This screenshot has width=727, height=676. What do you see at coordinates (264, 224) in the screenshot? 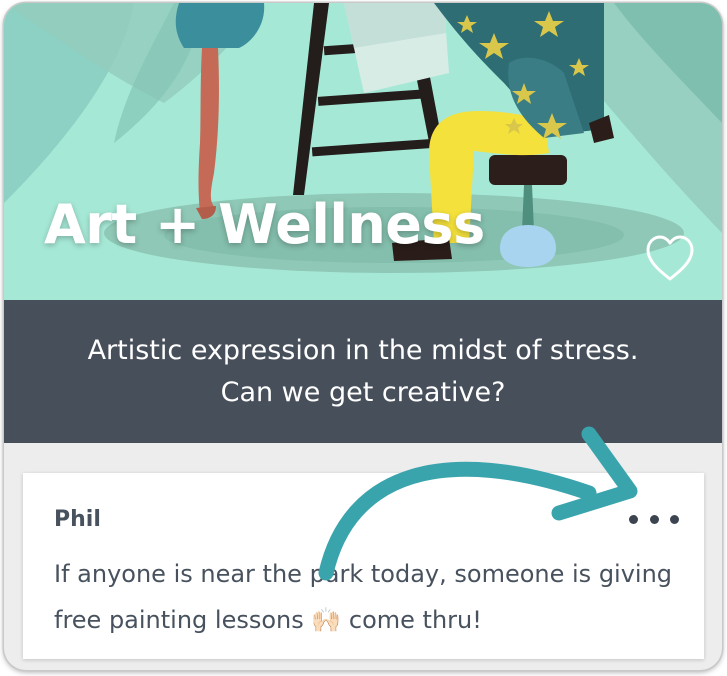
I see `hero-title: Art + Wellness` at bounding box center [264, 224].